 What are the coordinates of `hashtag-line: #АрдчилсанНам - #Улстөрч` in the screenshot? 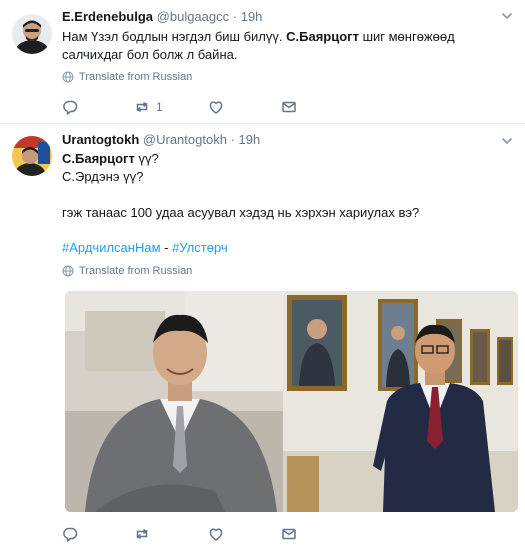 It's located at (145, 248).